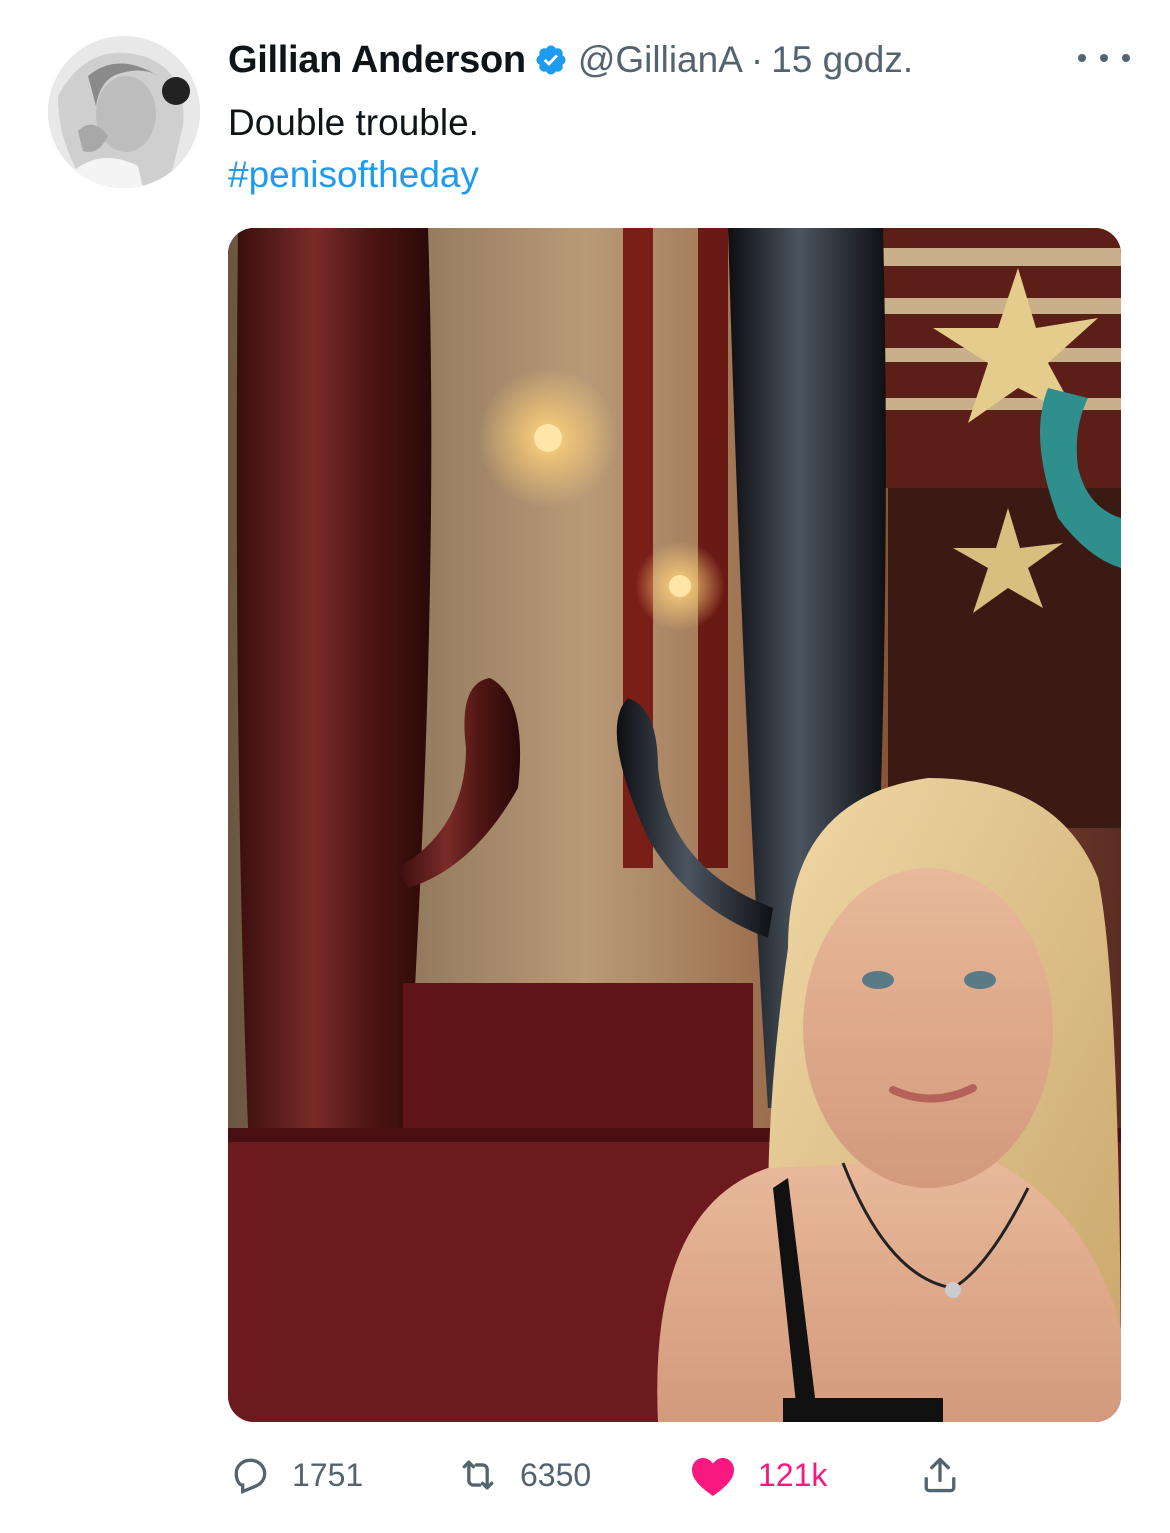 This screenshot has width=1170, height=1533. I want to click on tweet-timestamp: 15 godz., so click(842, 60).